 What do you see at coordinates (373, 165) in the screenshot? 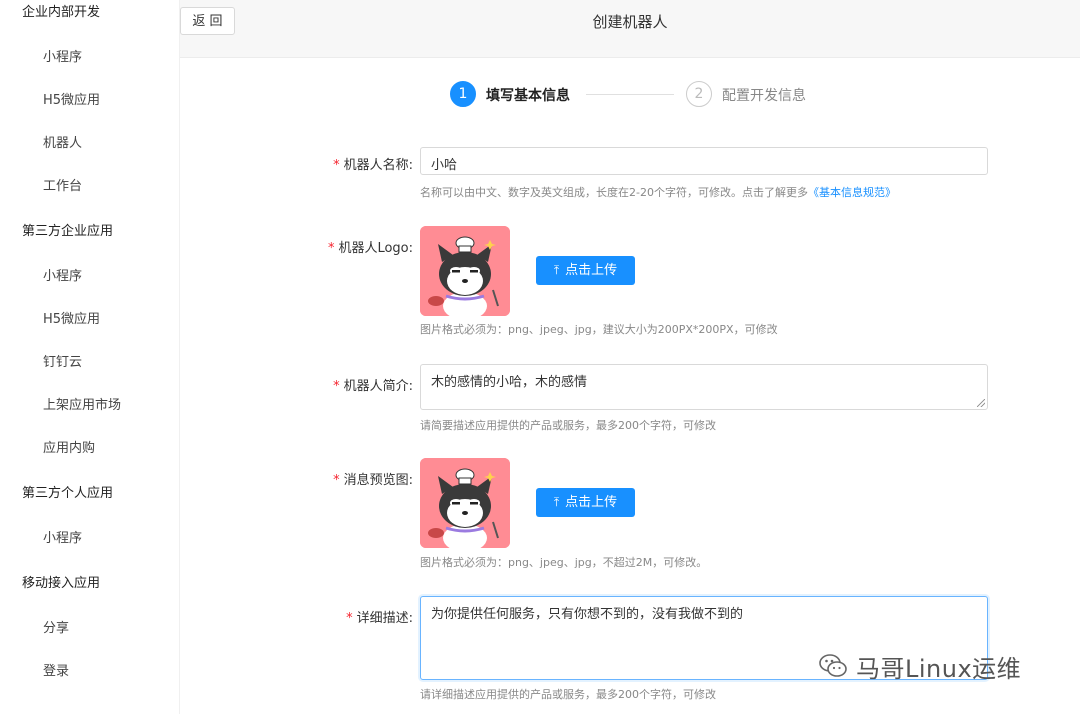
I see `robot-name-label: * 机器人名称:` at bounding box center [373, 165].